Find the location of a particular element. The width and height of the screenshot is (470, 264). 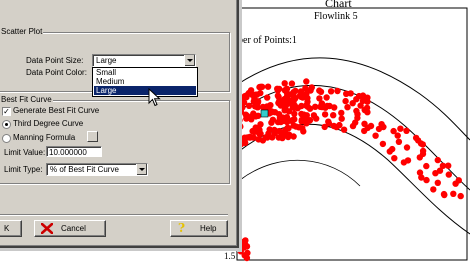

limit-type-label: Limit Type: is located at coordinates (23, 169).